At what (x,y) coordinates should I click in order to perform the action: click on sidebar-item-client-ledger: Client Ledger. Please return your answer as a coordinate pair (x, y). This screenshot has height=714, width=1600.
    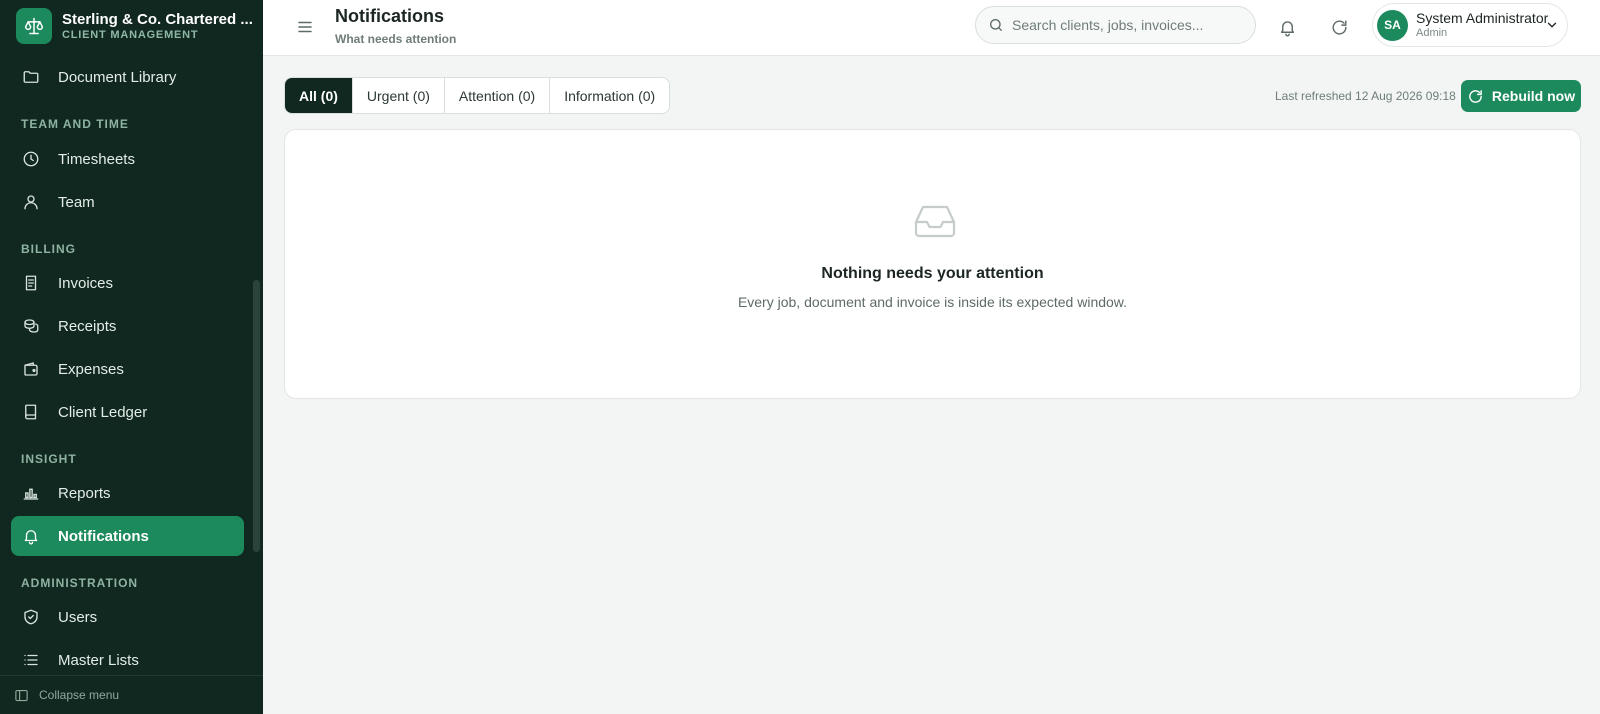
    Looking at the image, I should click on (127, 412).